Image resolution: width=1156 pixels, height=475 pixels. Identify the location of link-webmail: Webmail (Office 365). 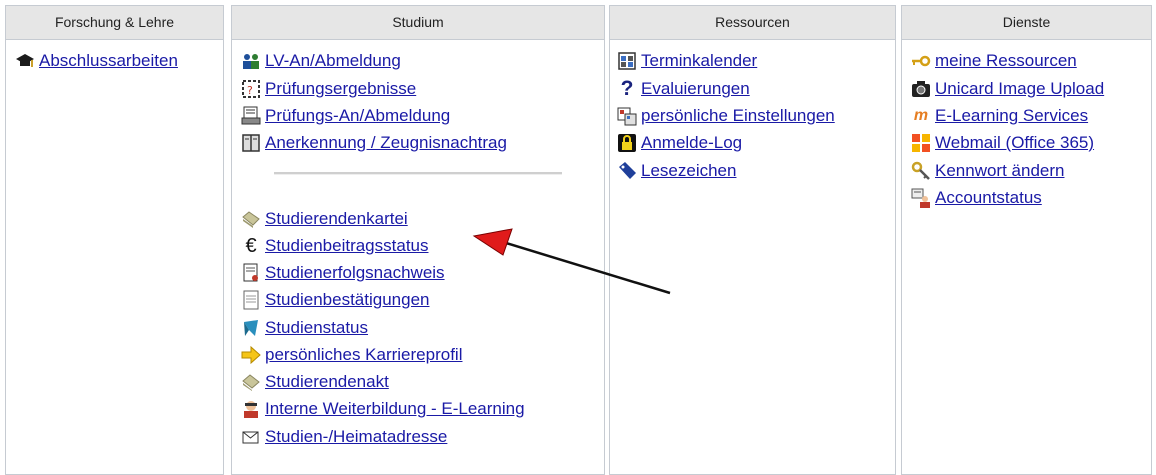
(1002, 143).